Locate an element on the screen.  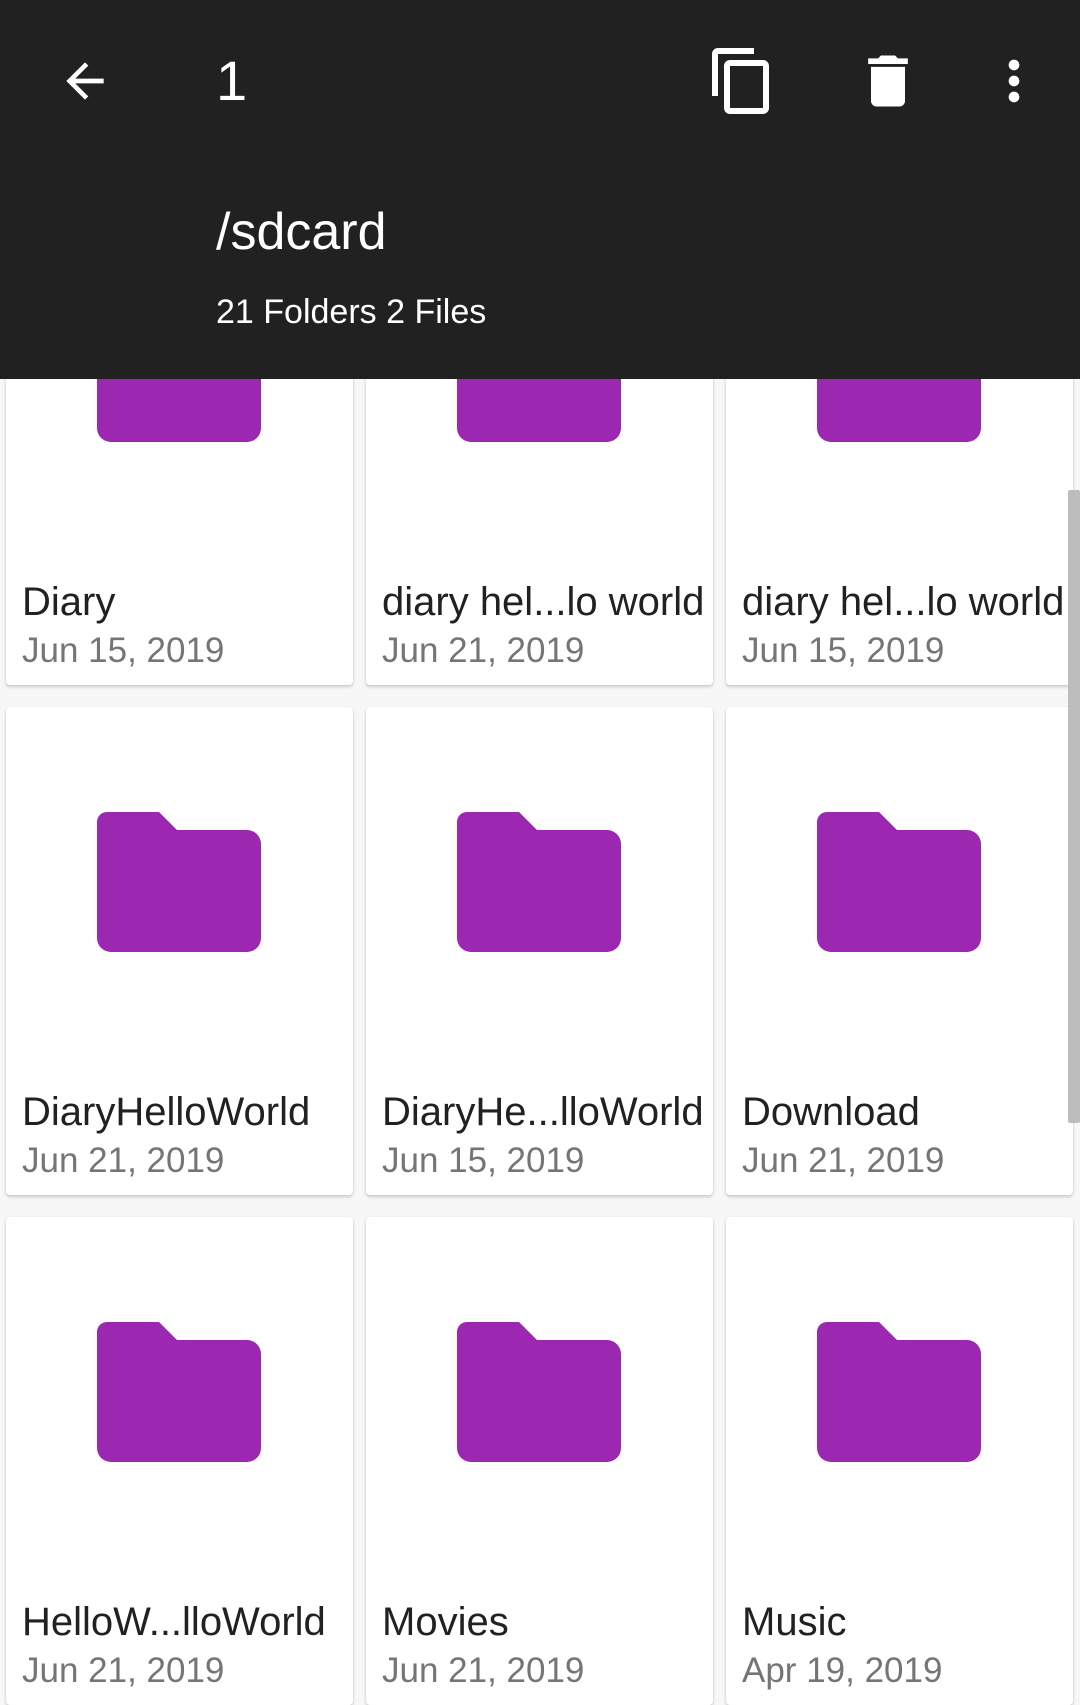
current-path: /sdcard is located at coordinates (301, 232).